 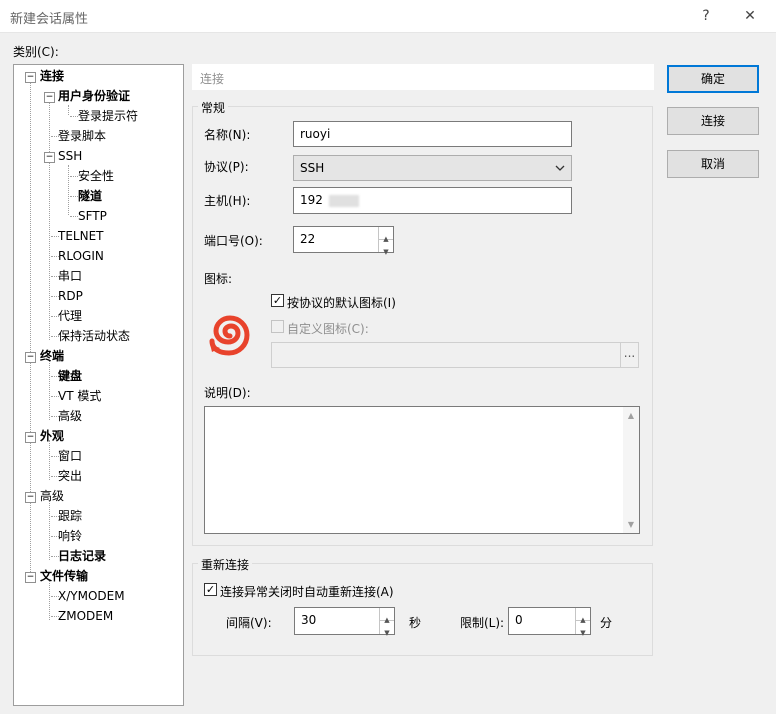 I want to click on tree-item-ssh: SSH, so click(x=70, y=156).